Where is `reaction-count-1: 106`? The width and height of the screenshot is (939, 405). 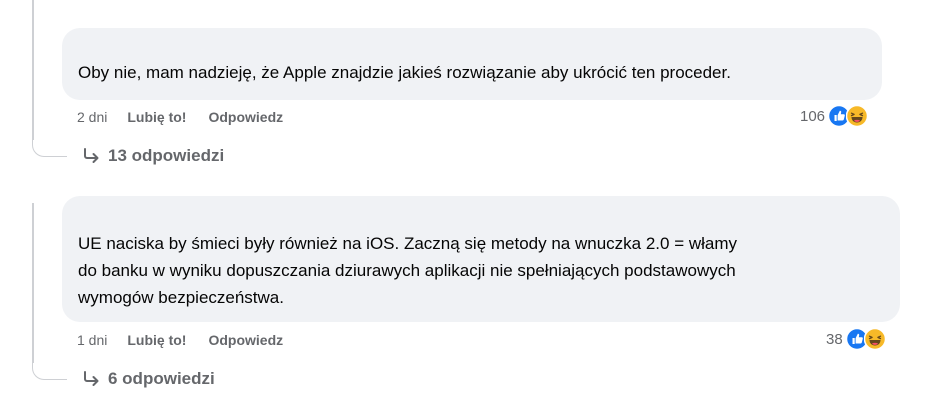
reaction-count-1: 106 is located at coordinates (813, 116).